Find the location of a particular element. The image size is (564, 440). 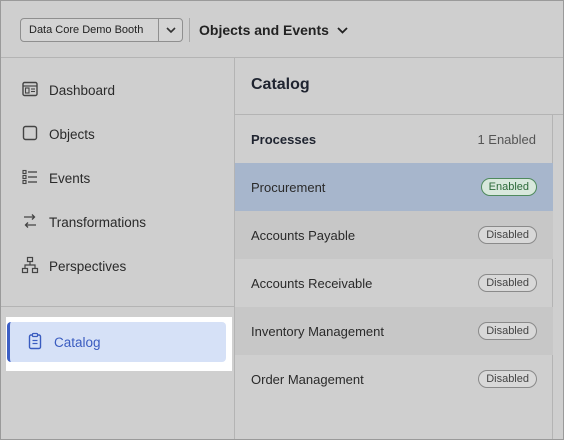

sidebar-item-transformations: Transformations is located at coordinates (83, 222).